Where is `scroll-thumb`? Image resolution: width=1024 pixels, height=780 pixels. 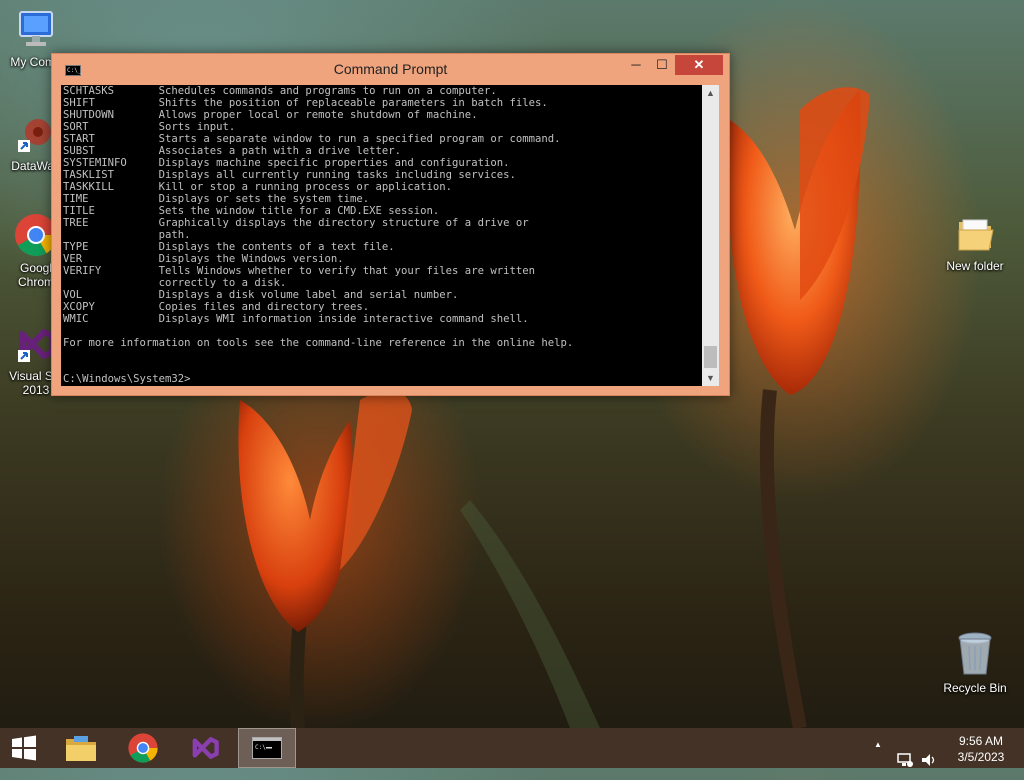 scroll-thumb is located at coordinates (710, 357).